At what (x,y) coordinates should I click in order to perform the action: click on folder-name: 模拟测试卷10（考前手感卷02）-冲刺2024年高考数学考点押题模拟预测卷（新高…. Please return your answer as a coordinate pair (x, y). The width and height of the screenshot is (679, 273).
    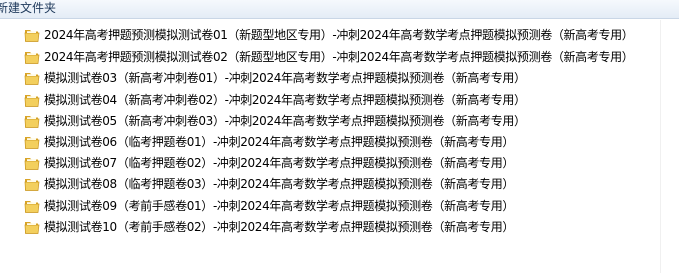
    Looking at the image, I should click on (279, 227).